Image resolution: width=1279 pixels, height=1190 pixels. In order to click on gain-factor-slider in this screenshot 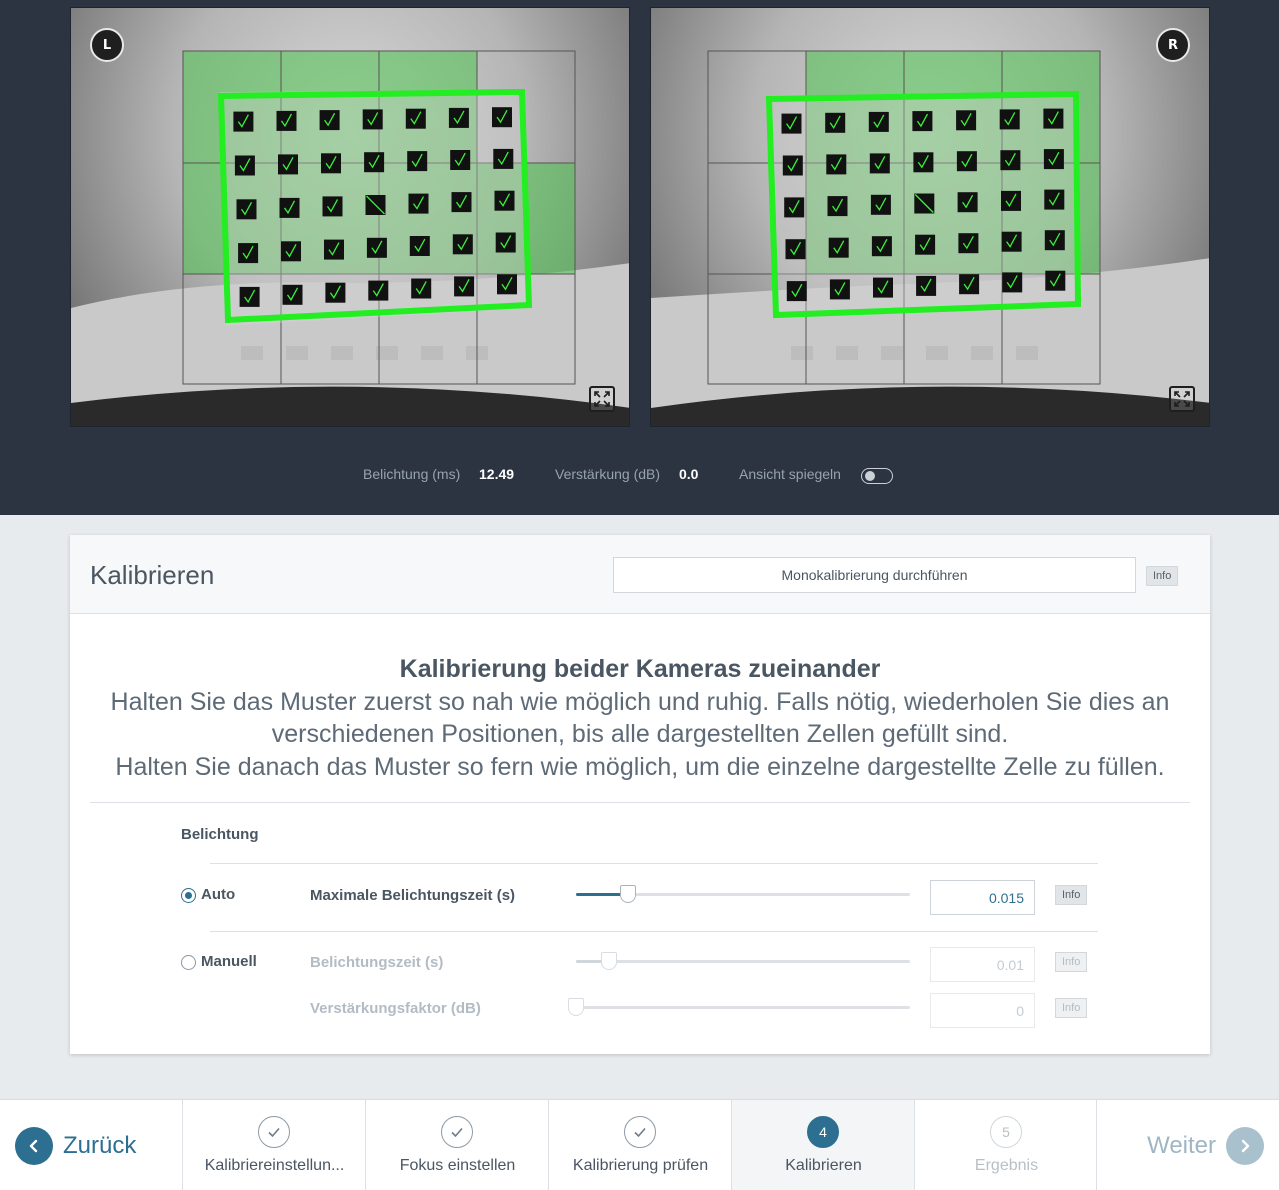, I will do `click(739, 1007)`.